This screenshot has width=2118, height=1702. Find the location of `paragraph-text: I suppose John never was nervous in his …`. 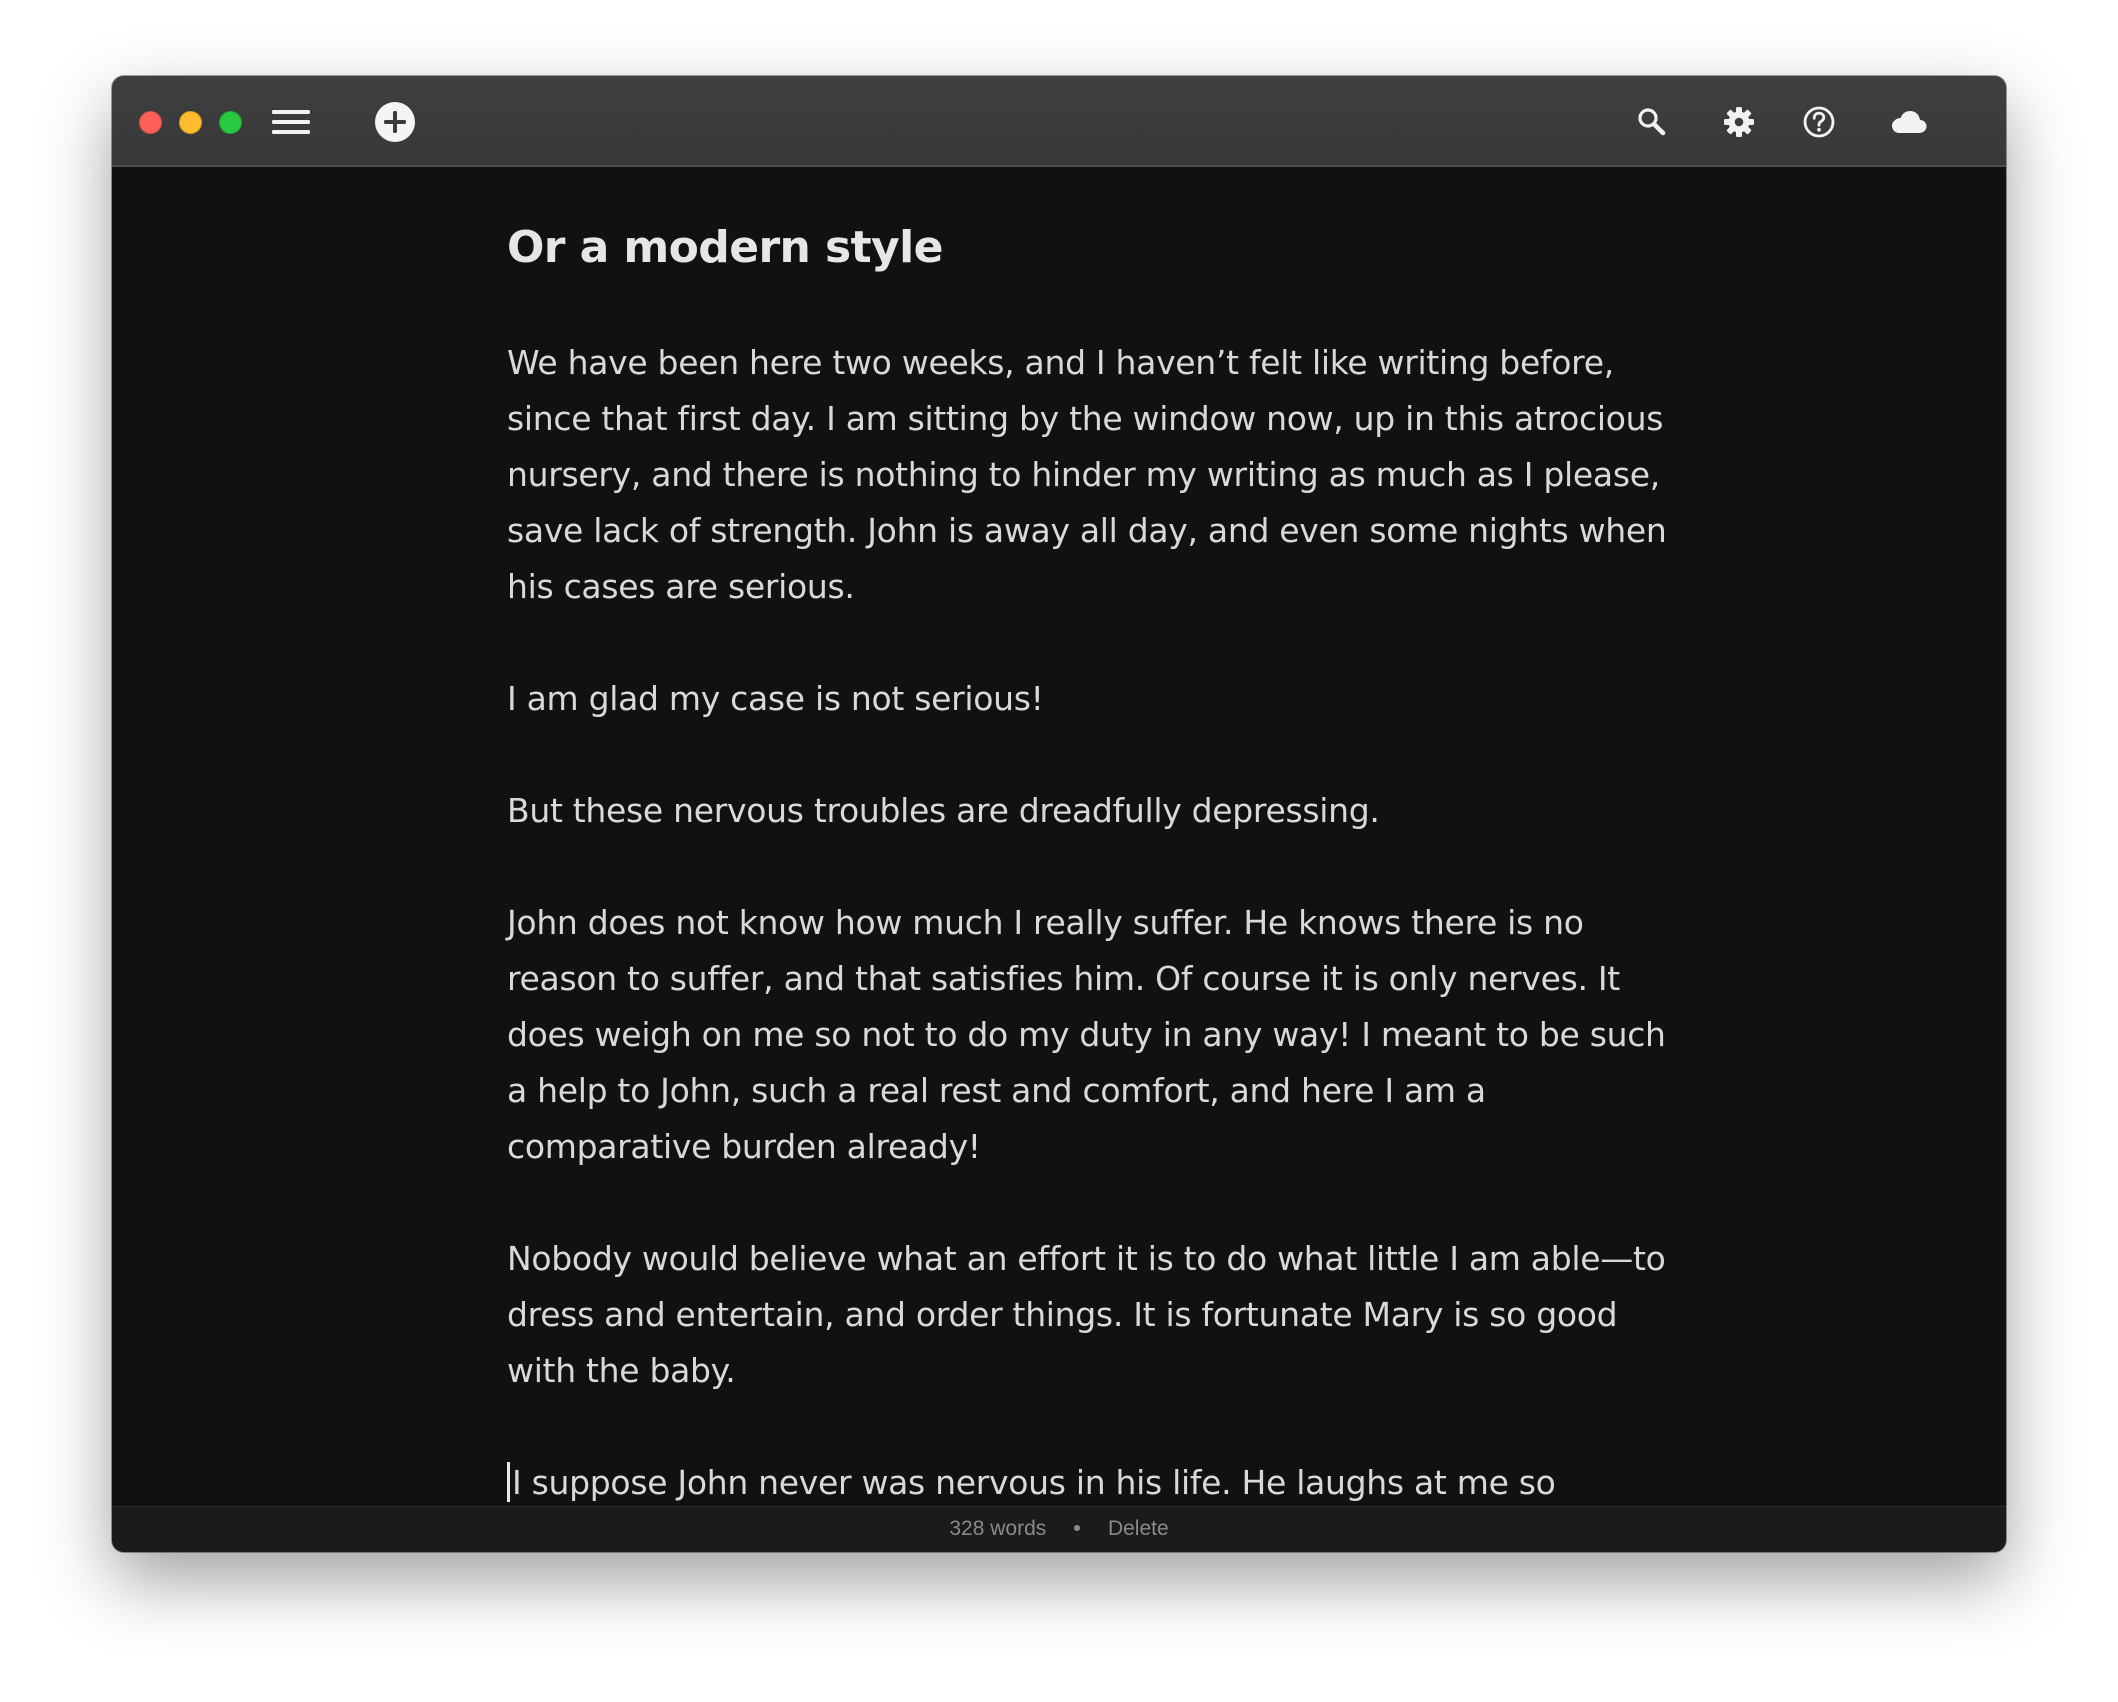

paragraph-text: I suppose John never was nervous in his … is located at coordinates (1034, 1482).